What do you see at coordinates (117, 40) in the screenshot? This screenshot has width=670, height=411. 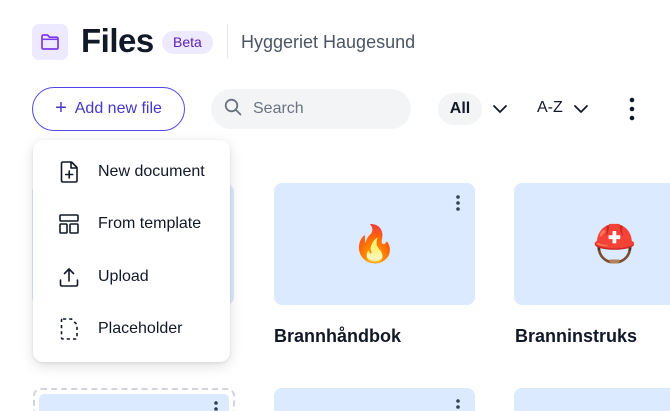 I see `page-title: Files` at bounding box center [117, 40].